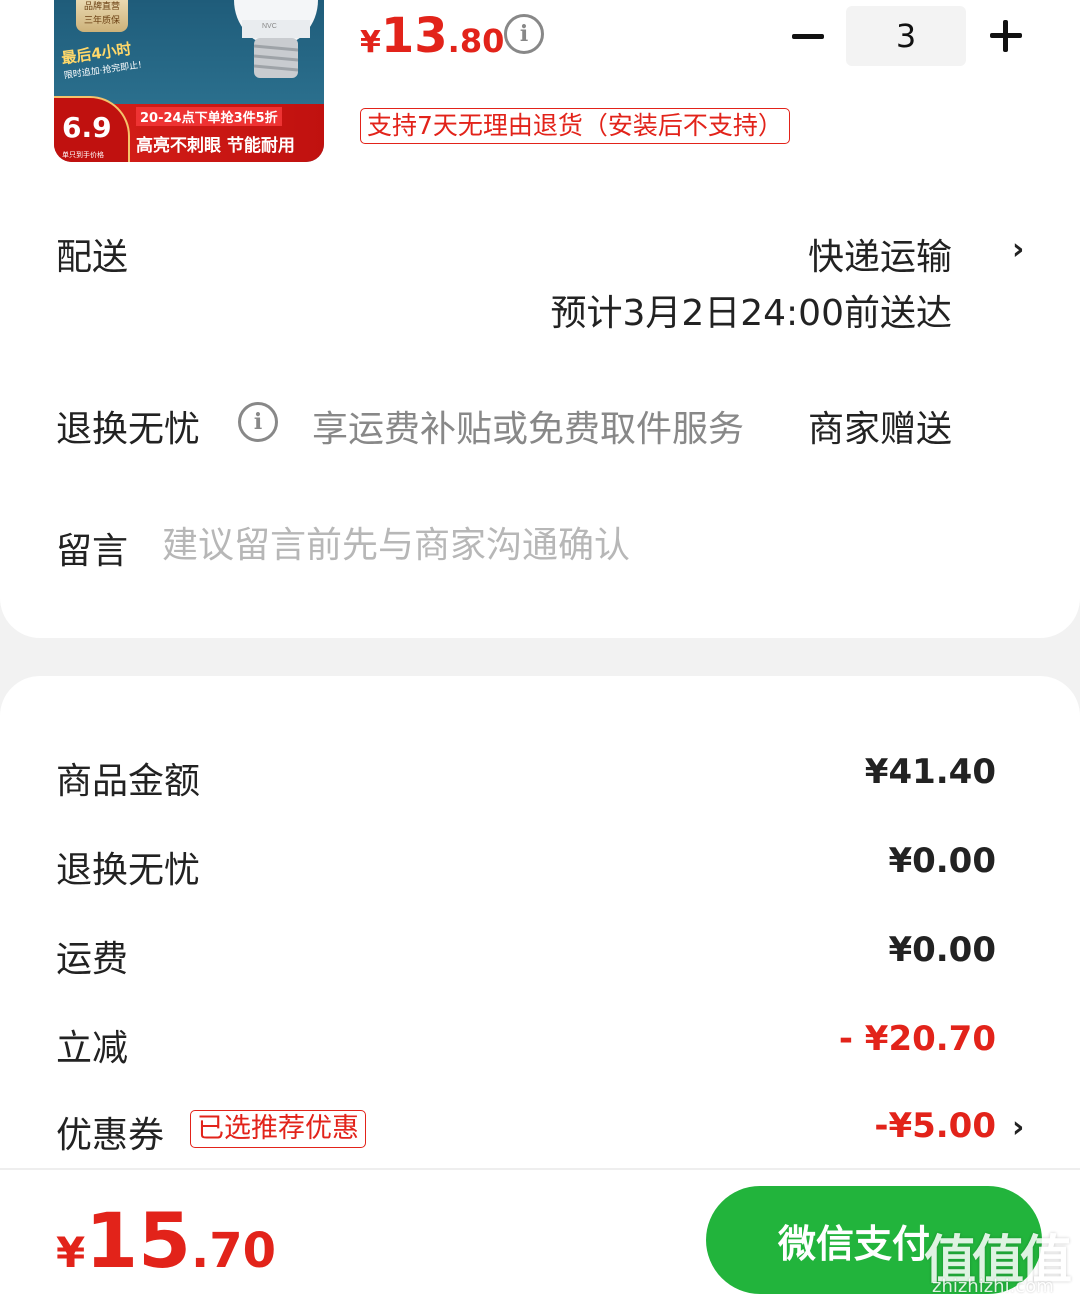 This screenshot has height=1304, width=1080. Describe the element at coordinates (524, 34) in the screenshot. I see `price-info-icon: i` at that location.